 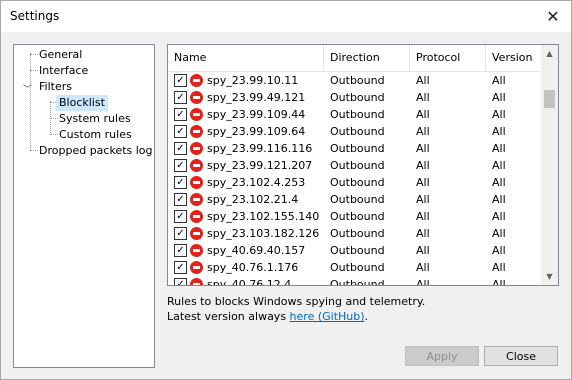 I want to click on scroll-up-icon: ▲, so click(x=549, y=53).